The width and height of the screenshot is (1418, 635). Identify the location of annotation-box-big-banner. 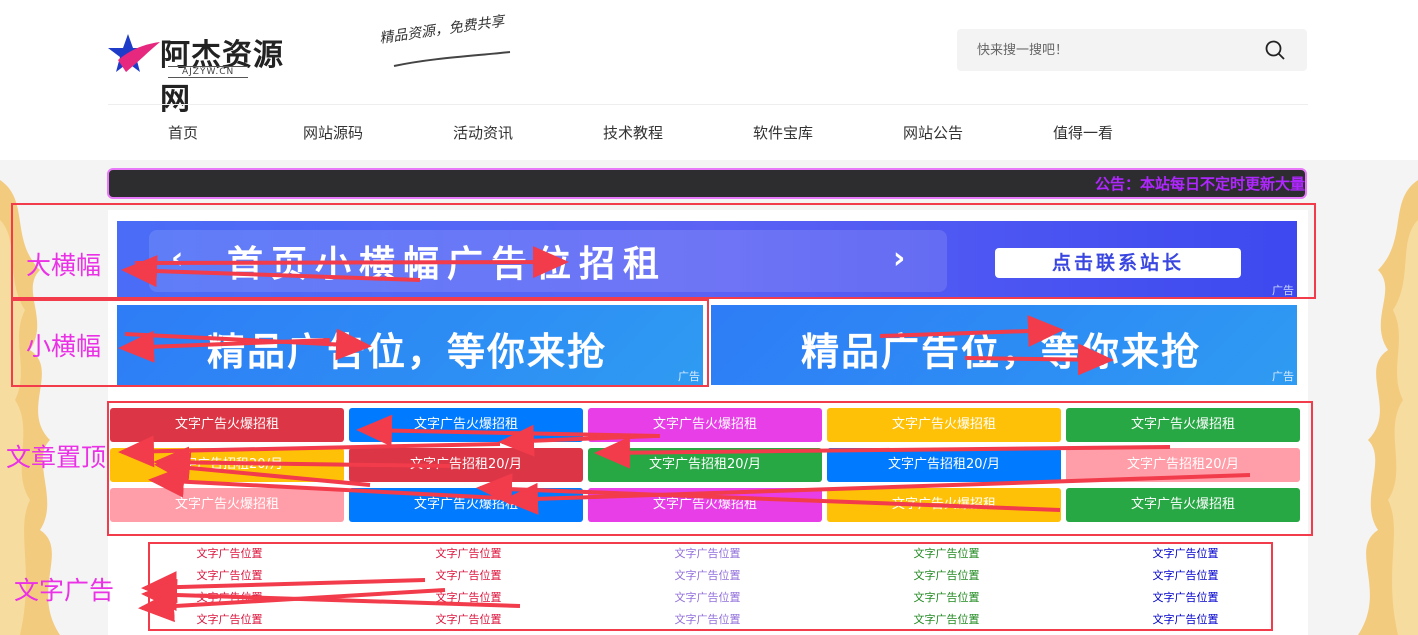
(663, 251).